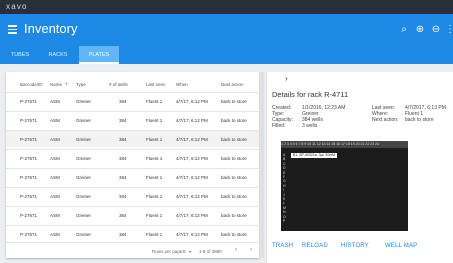 The width and height of the screenshot is (453, 263). Describe the element at coordinates (310, 126) in the screenshot. I see `filled-value: 3 wells` at that location.